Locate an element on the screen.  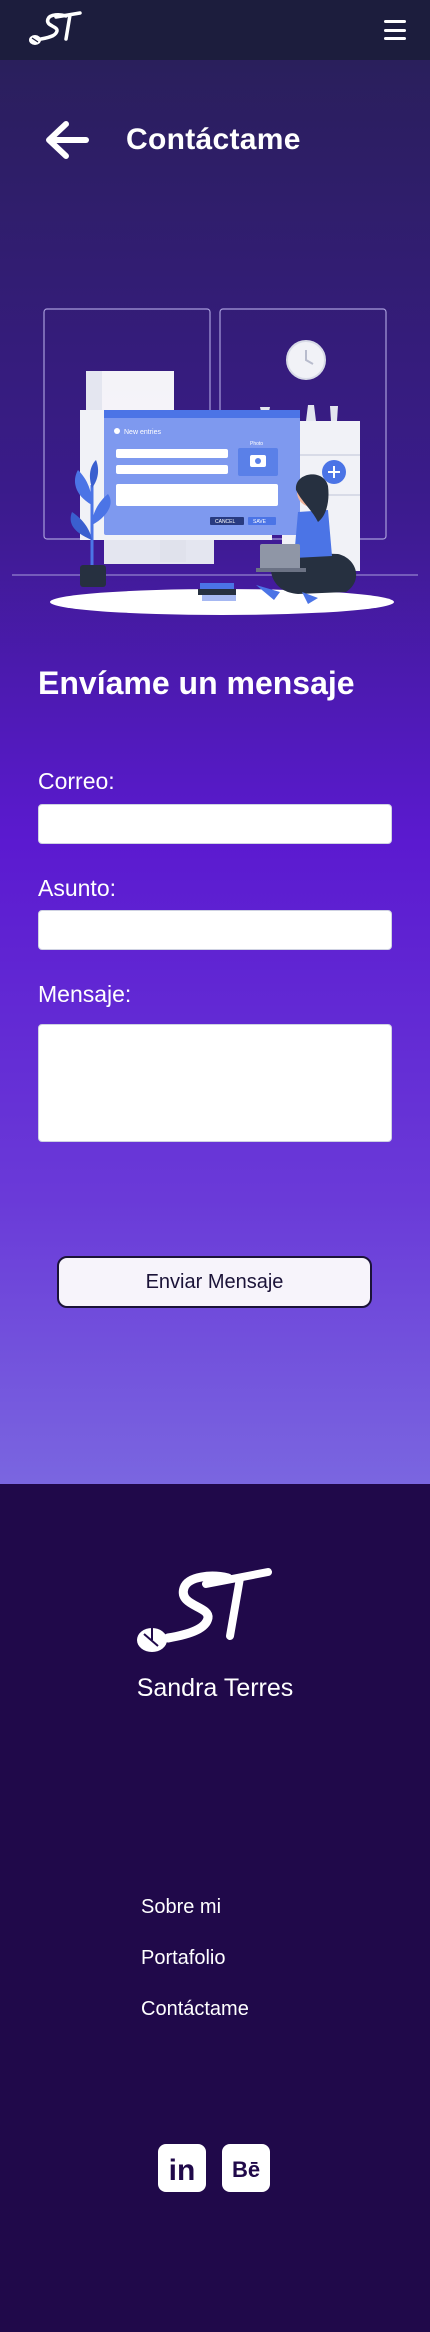
footer-nav: Sobre mi Portafolio Contáctame is located at coordinates (195, 1972).